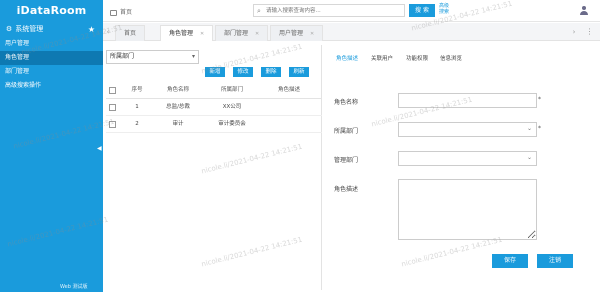  What do you see at coordinates (113, 12) in the screenshot?
I see `home-icon` at bounding box center [113, 12].